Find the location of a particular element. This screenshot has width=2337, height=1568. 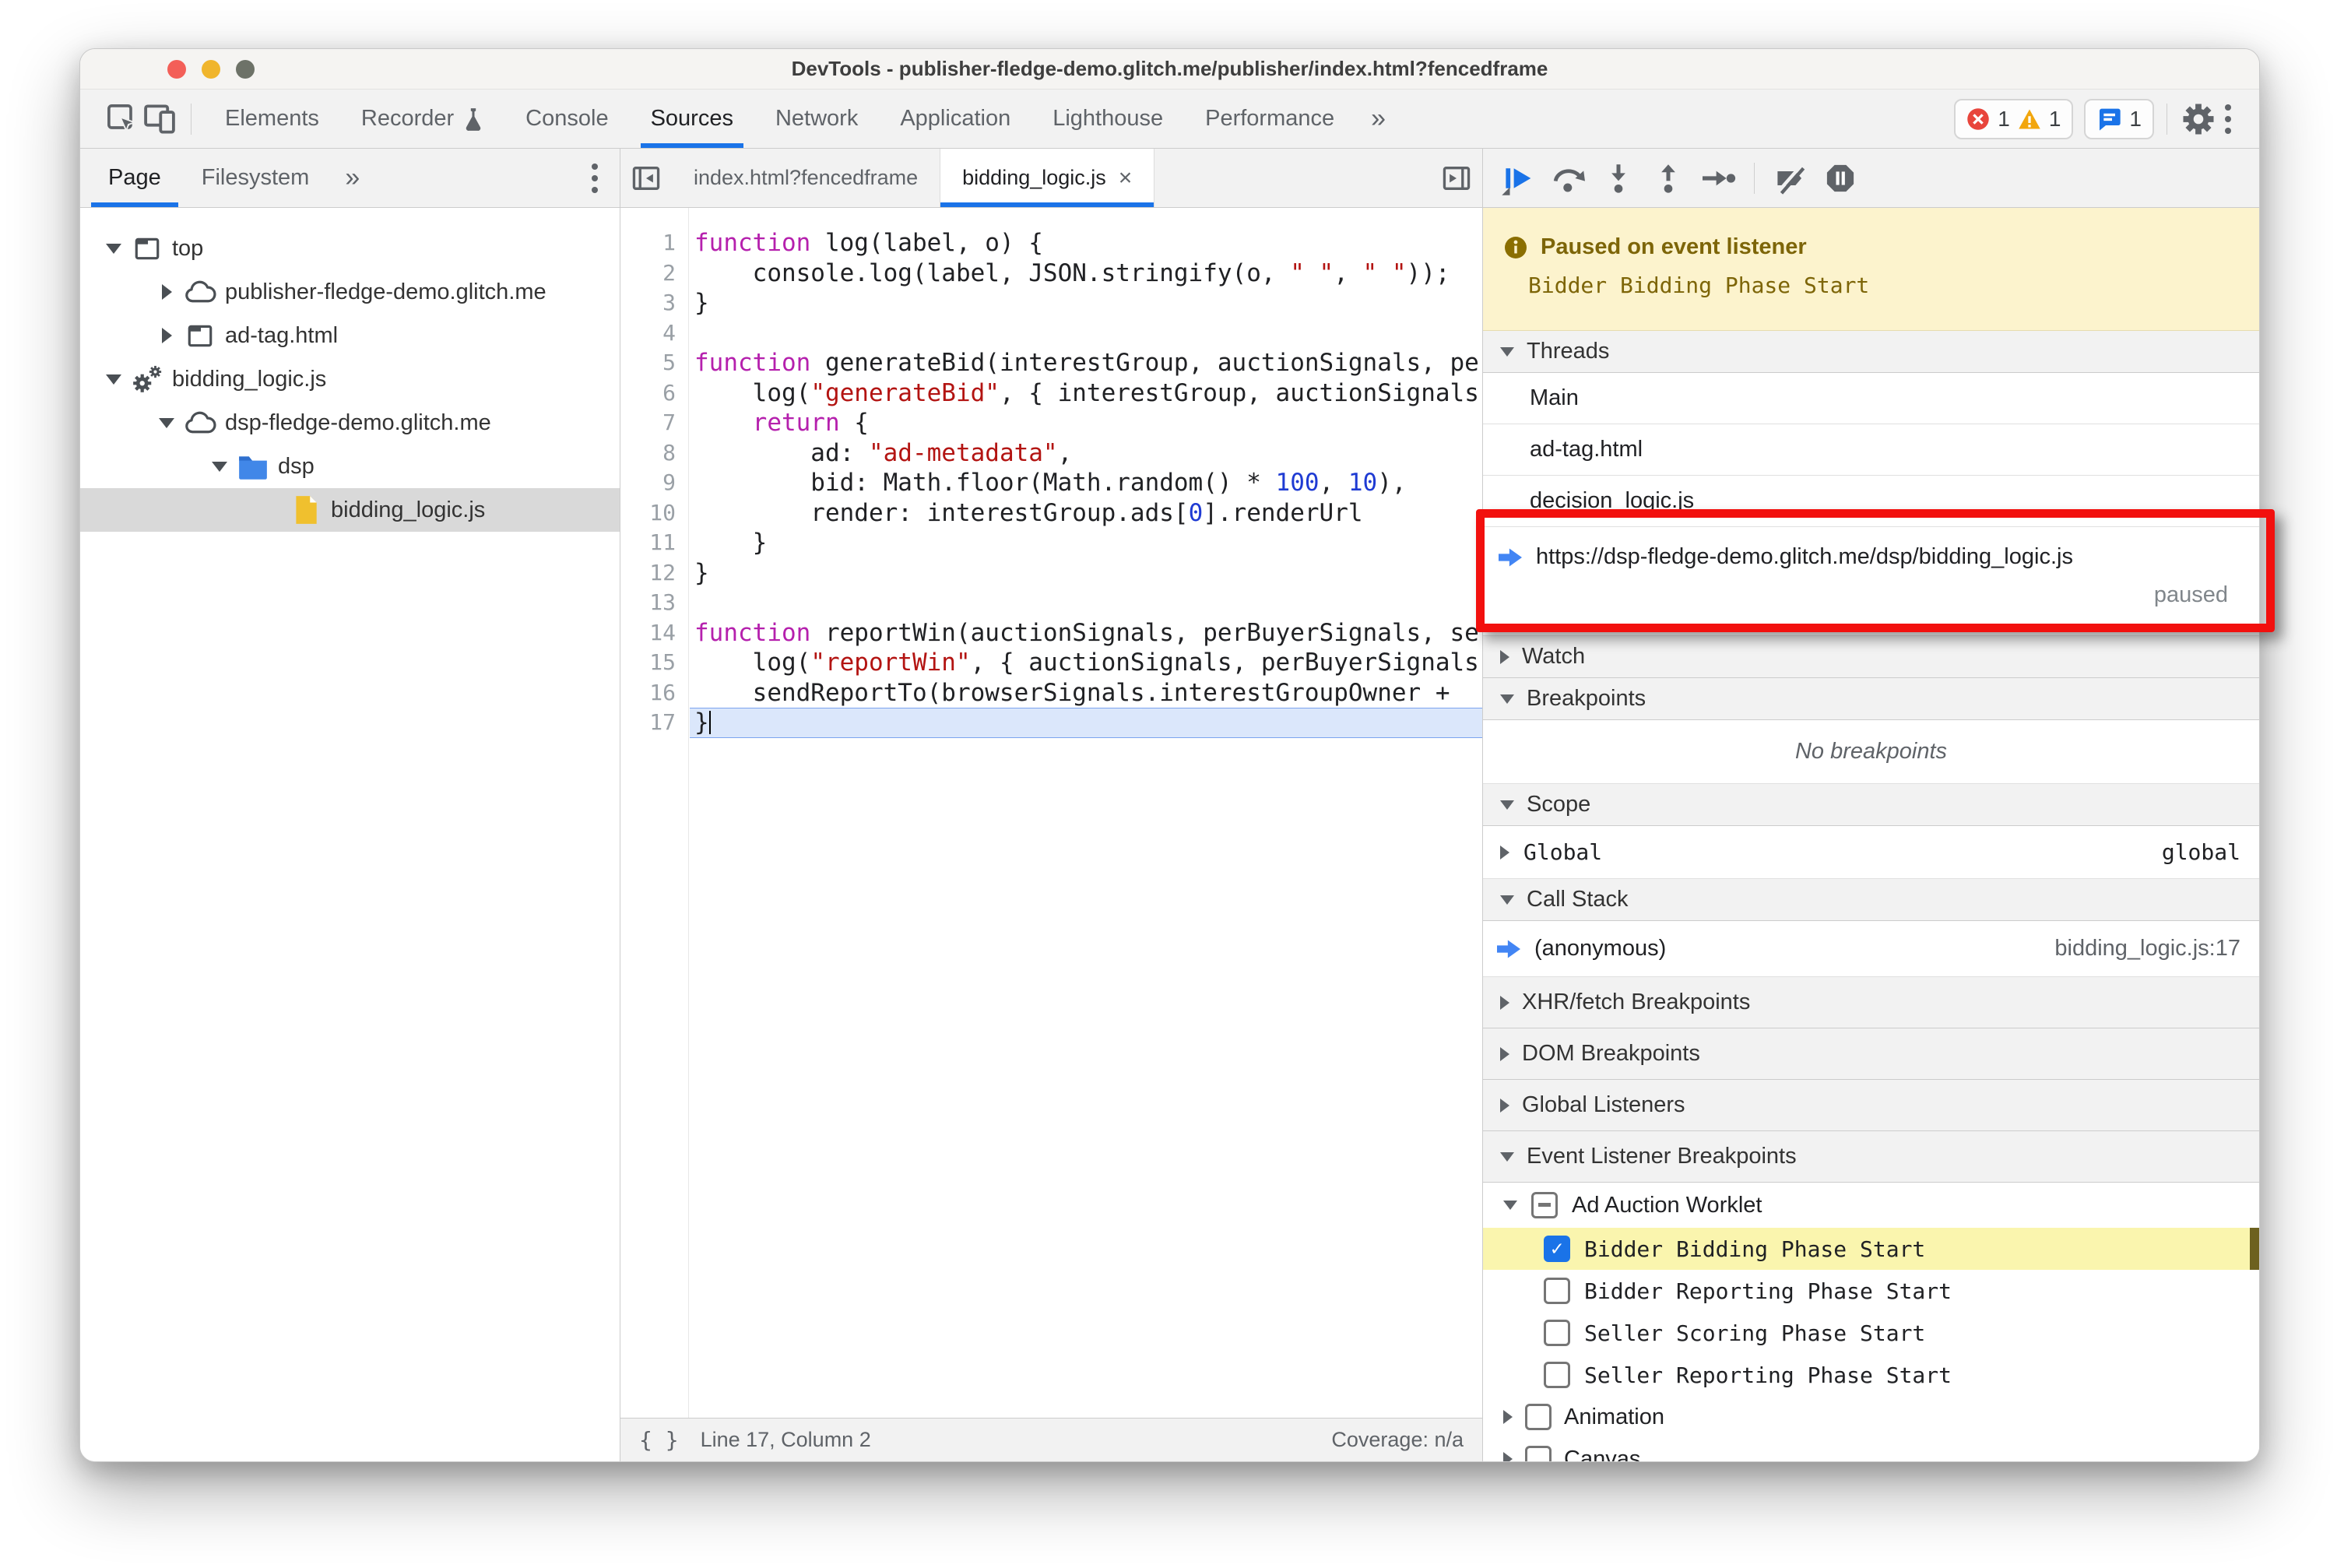

resume-icon is located at coordinates (1519, 178).